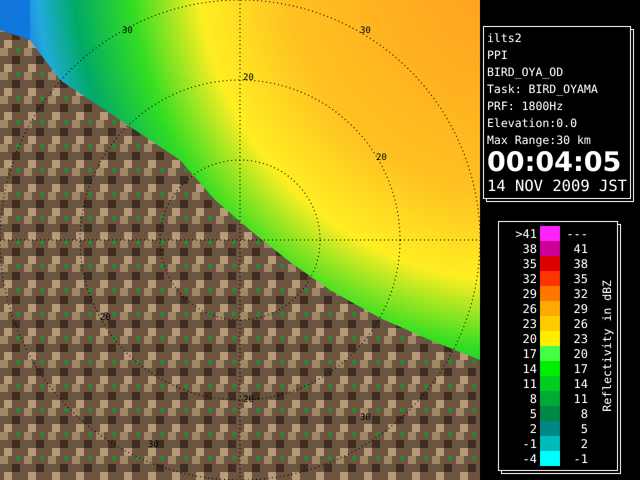 This screenshot has height=480, width=640. Describe the element at coordinates (607, 346) in the screenshot. I see `legend-title: Reflectivity in dBZ` at that location.